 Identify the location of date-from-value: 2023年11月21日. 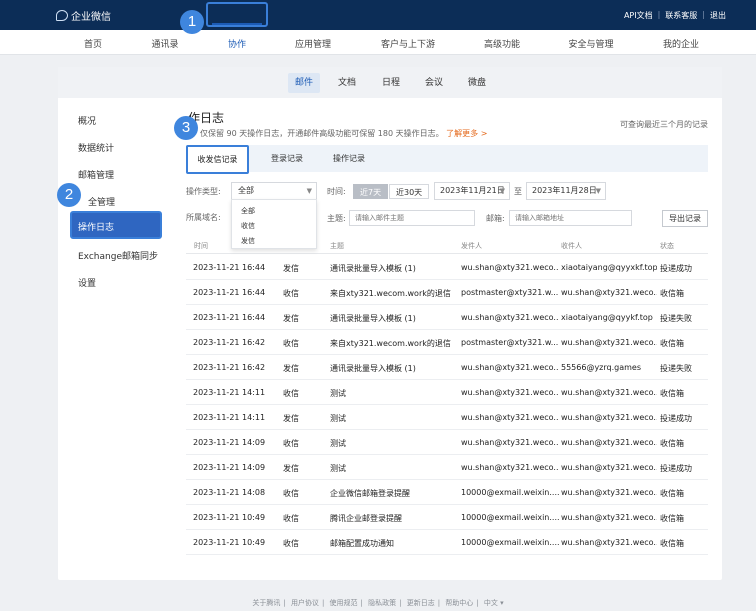
(472, 190).